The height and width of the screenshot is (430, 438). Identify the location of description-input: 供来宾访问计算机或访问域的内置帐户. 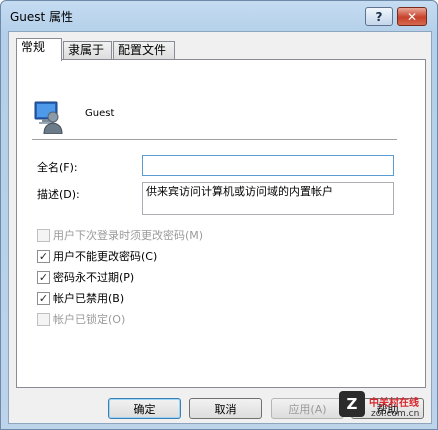
(268, 198).